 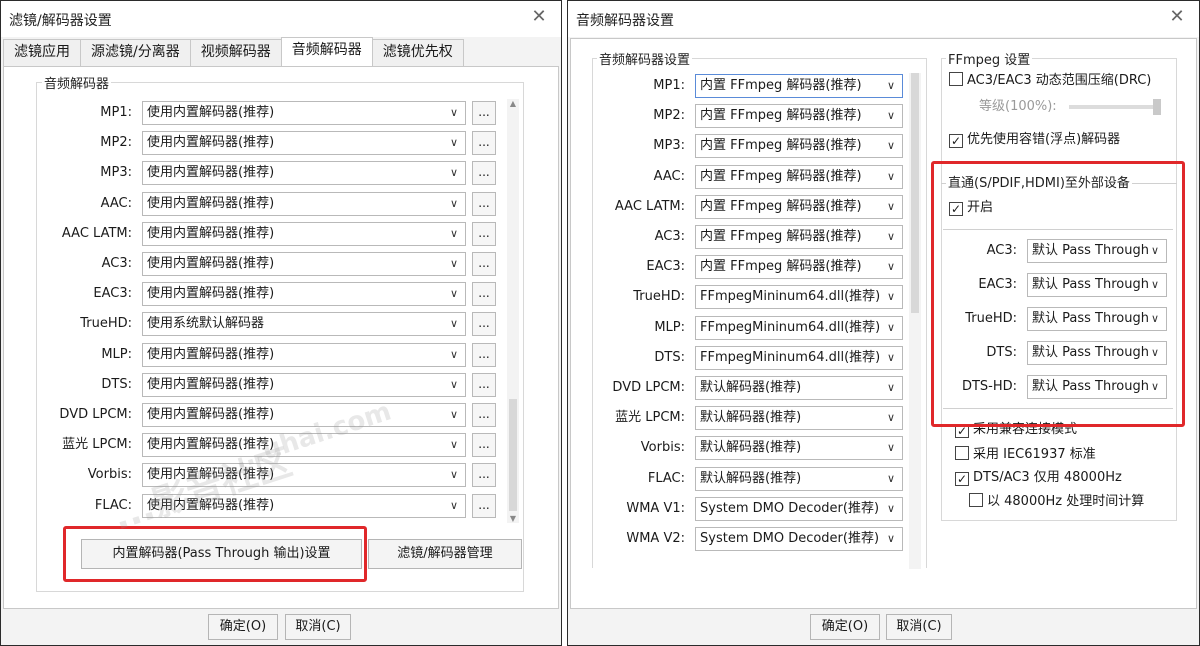 I want to click on title-bar: 音频解码器设置 ✕, so click(x=883, y=19).